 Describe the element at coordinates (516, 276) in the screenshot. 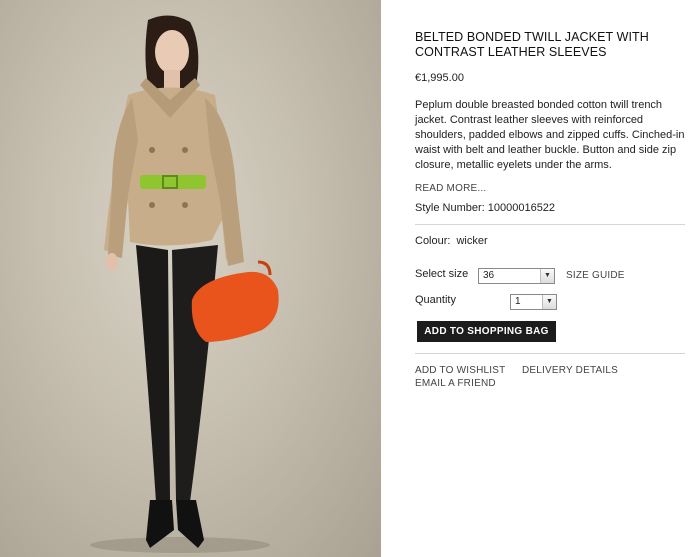

I see `size-select: 36 ▼` at that location.